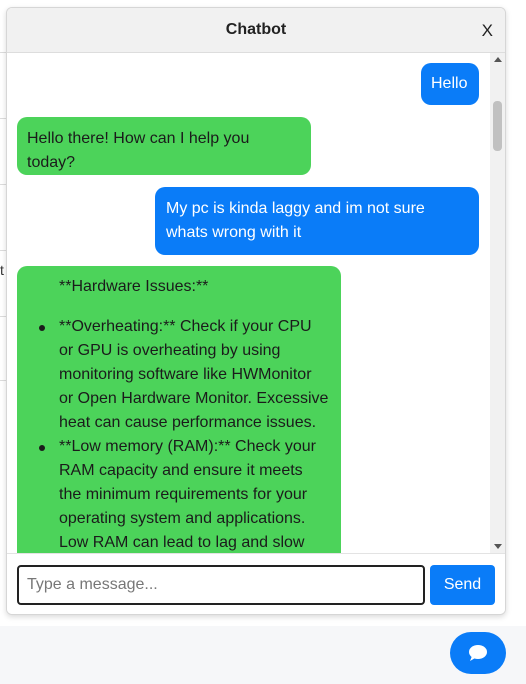 The image size is (526, 684). Describe the element at coordinates (498, 546) in the screenshot. I see `chevron-down-icon` at that location.